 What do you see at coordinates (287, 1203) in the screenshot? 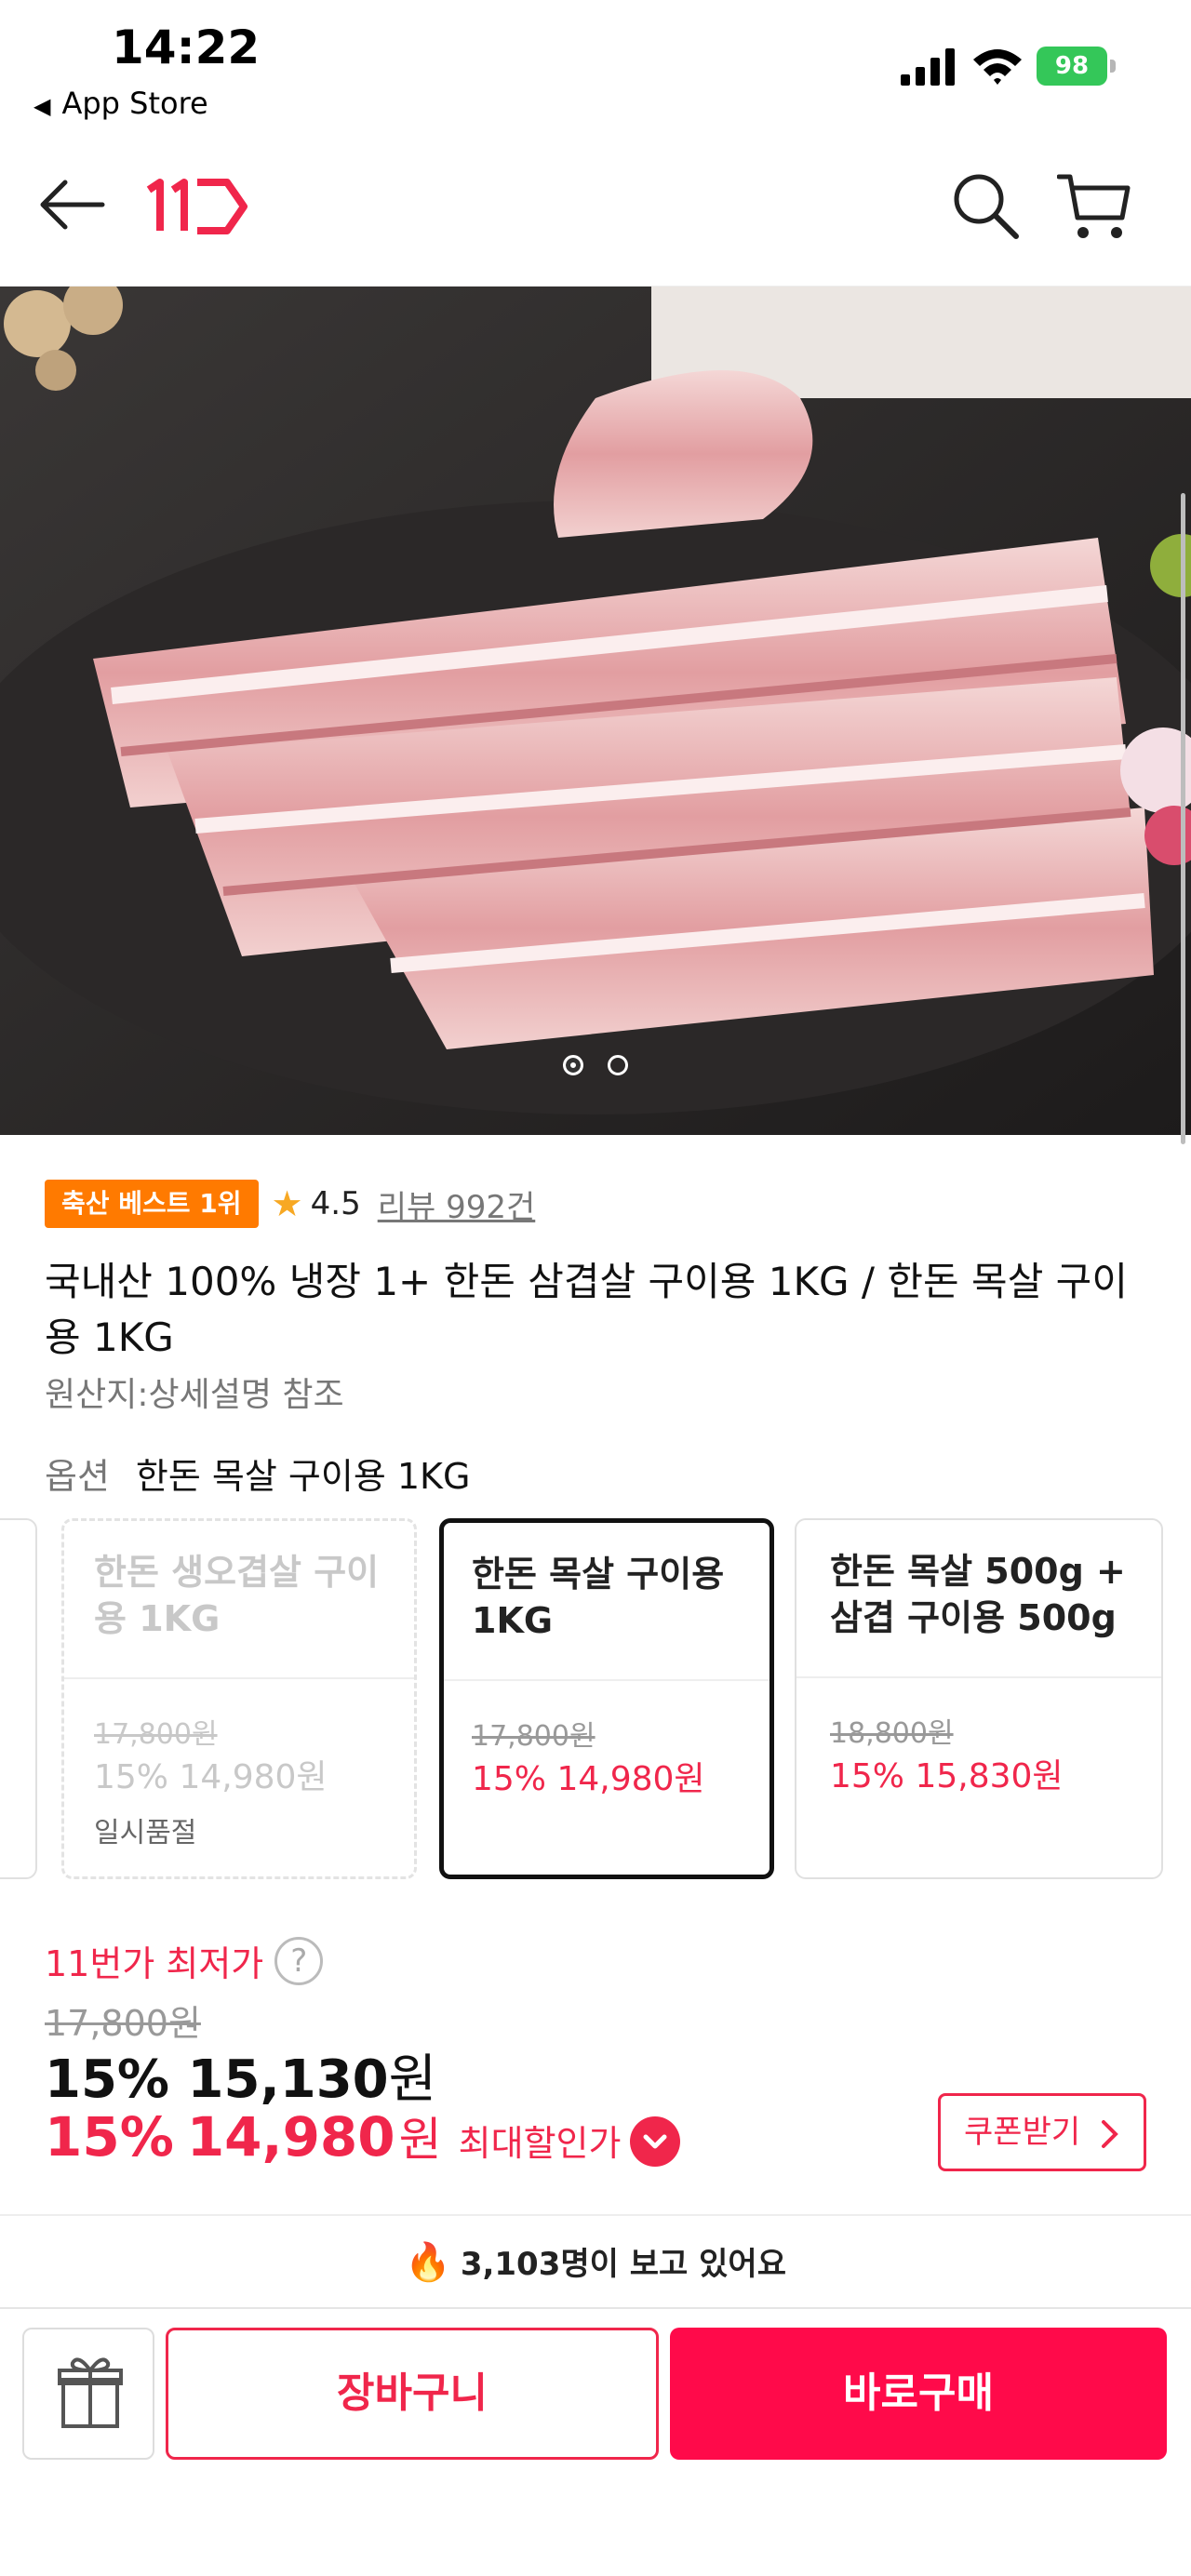
I see `star-icon: ★` at bounding box center [287, 1203].